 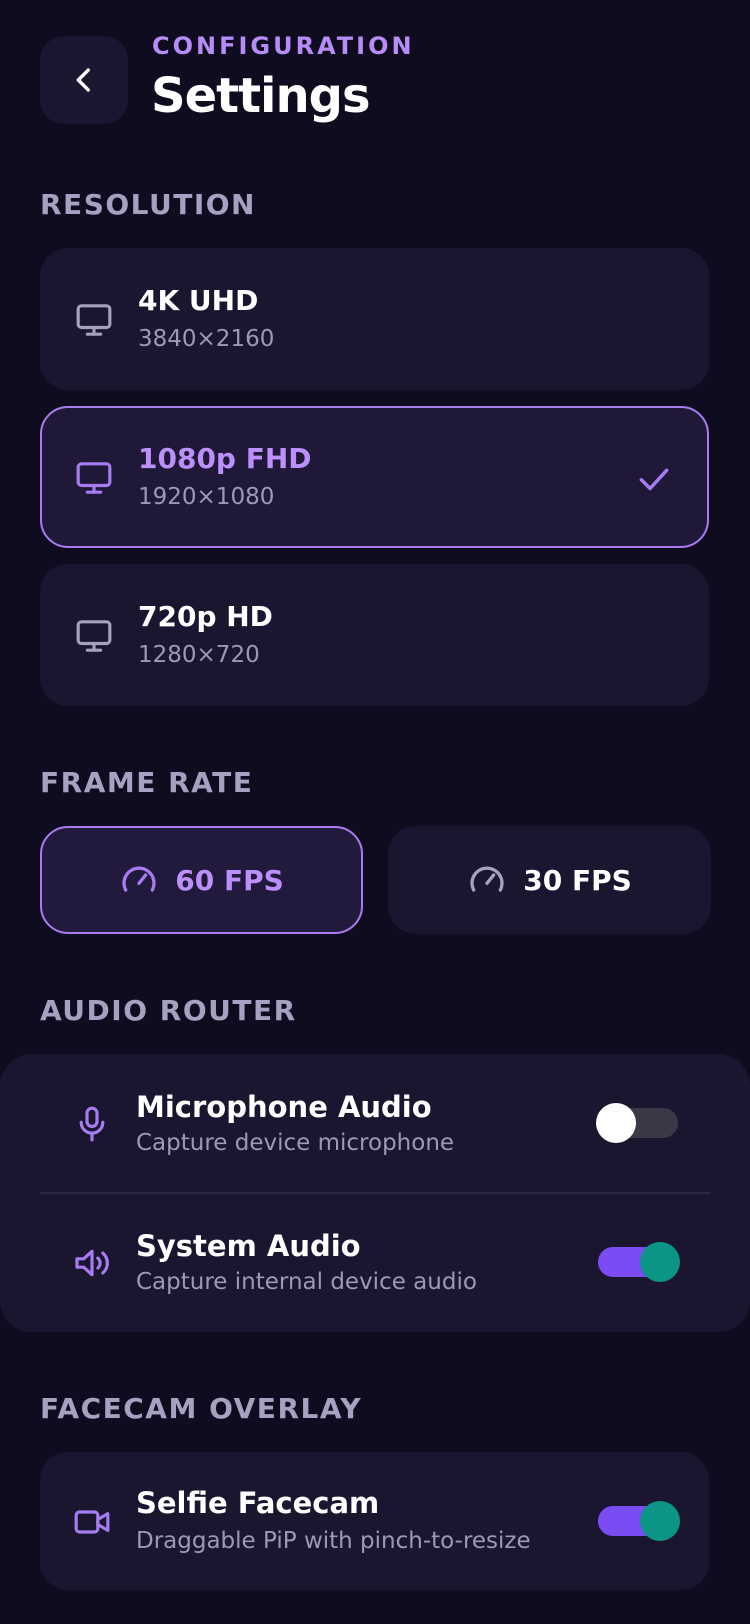 I want to click on resolution-name: 4K UHD, so click(x=198, y=300).